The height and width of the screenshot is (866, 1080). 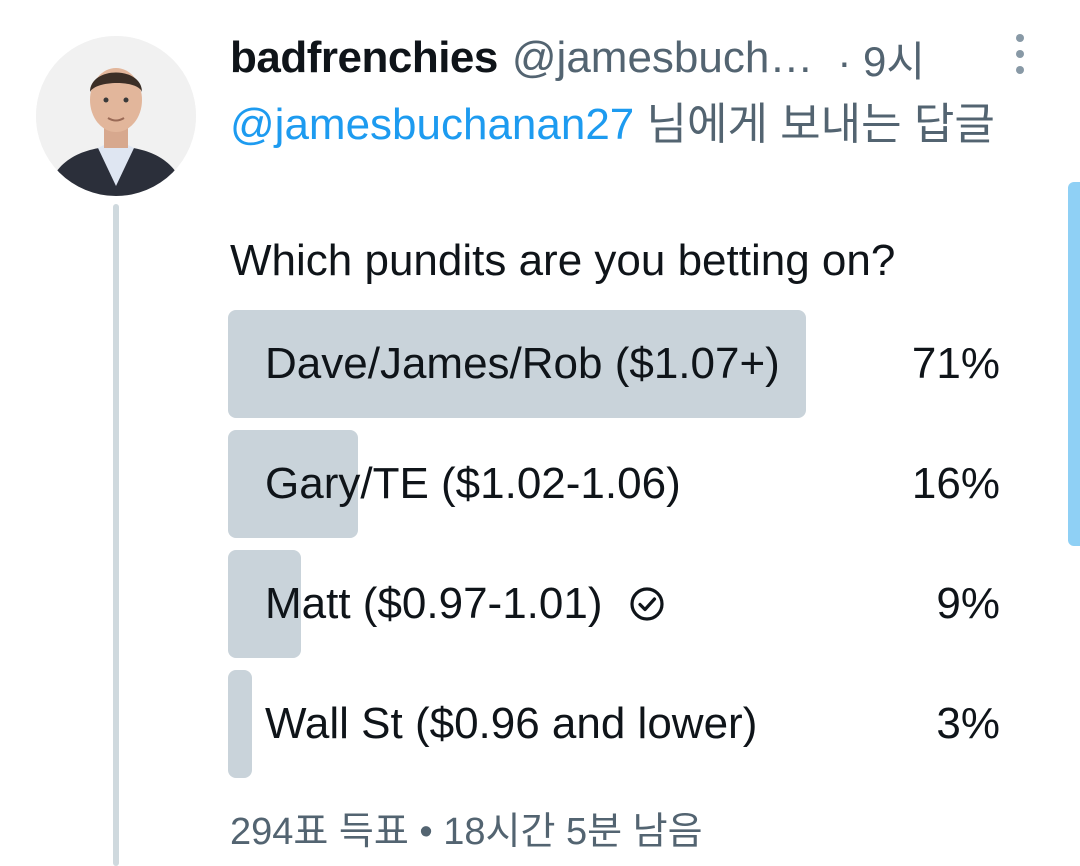 I want to click on poll-option-label: Matt ($0.97-1.01), so click(x=465, y=604).